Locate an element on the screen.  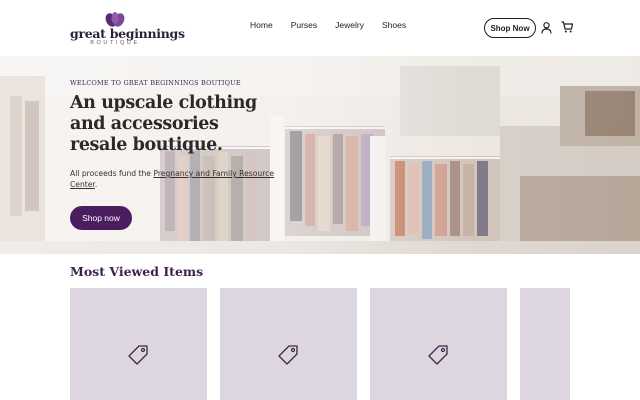
user-icon is located at coordinates (546, 28).